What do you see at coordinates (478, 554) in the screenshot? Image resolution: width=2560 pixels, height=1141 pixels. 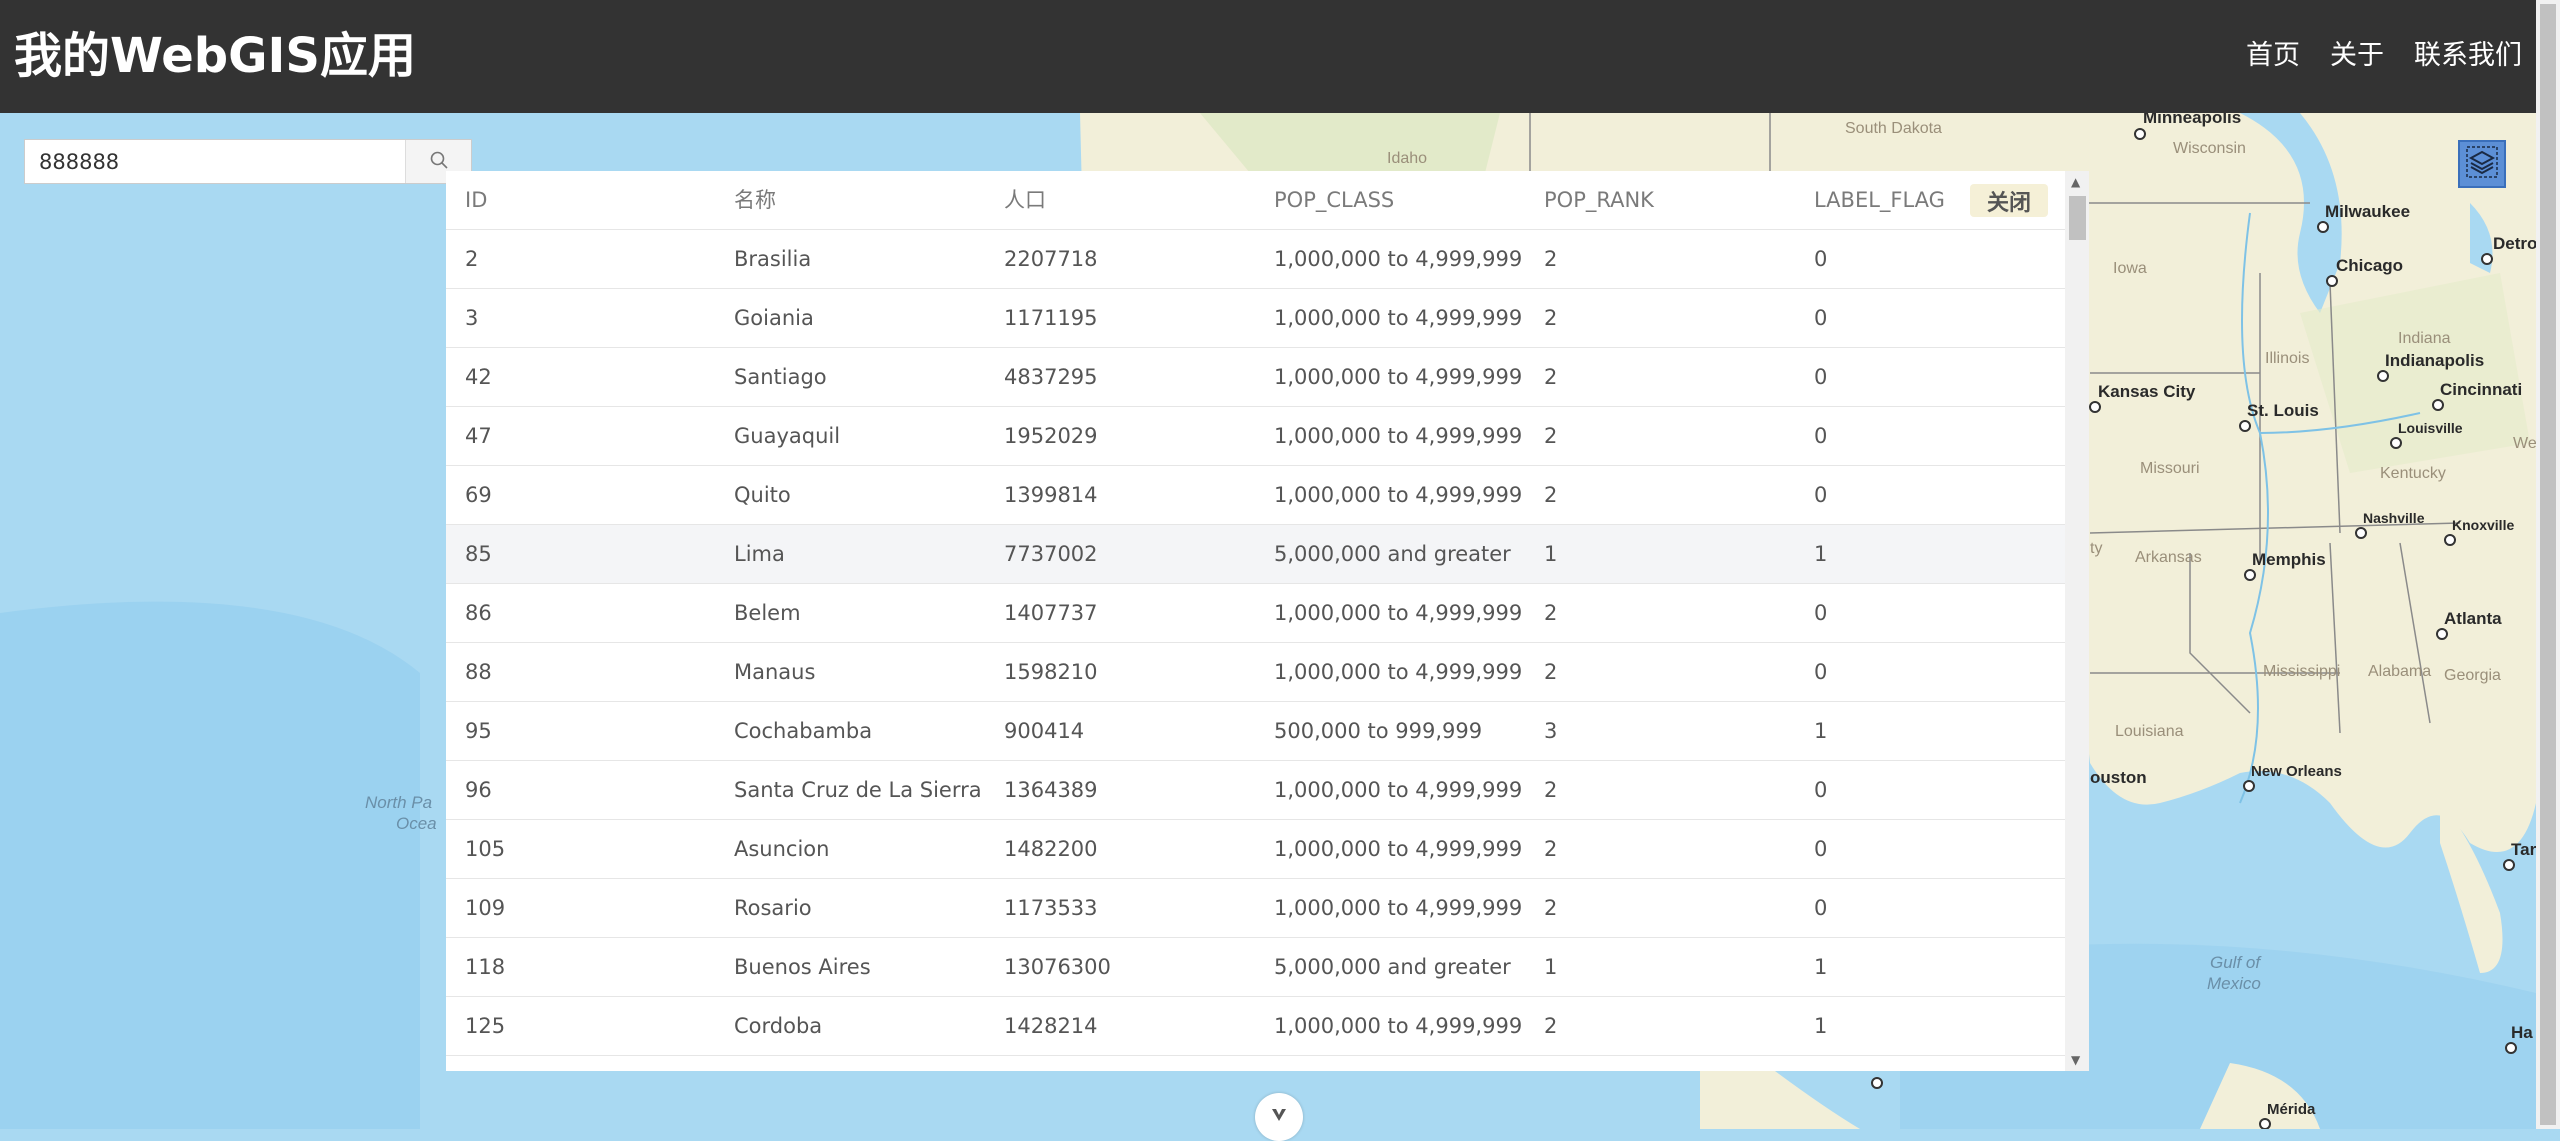 I see `cell-id: 85` at bounding box center [478, 554].